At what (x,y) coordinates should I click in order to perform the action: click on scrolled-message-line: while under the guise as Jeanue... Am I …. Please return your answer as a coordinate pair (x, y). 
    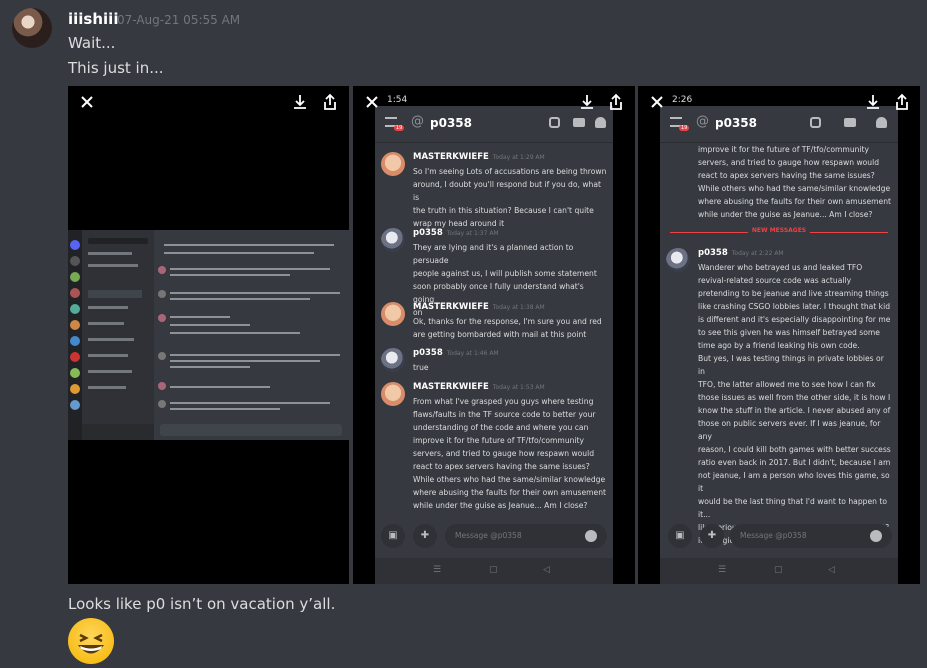
    Looking at the image, I should click on (785, 214).